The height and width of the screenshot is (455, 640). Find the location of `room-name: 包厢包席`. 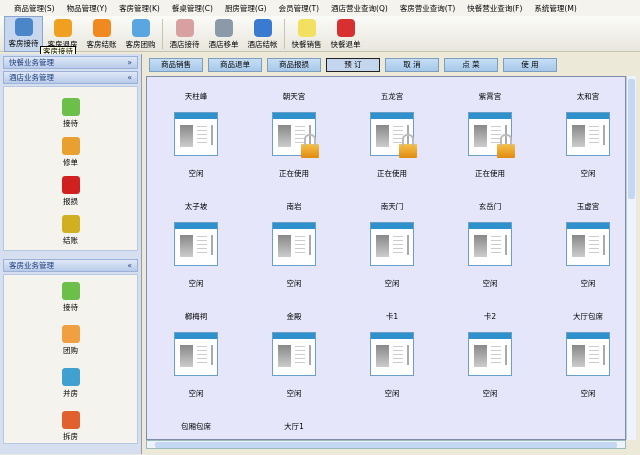

room-name: 包厢包席 is located at coordinates (196, 426).